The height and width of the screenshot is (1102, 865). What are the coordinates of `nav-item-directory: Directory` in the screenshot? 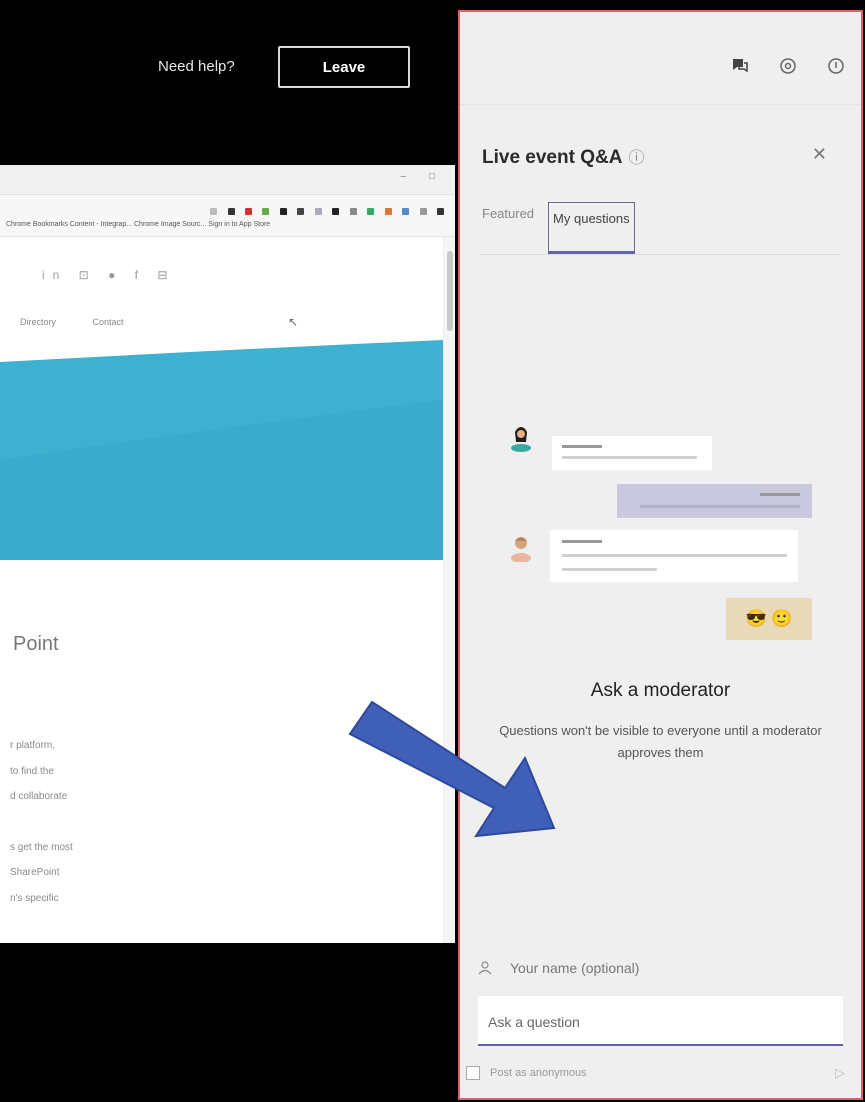 It's located at (38, 322).